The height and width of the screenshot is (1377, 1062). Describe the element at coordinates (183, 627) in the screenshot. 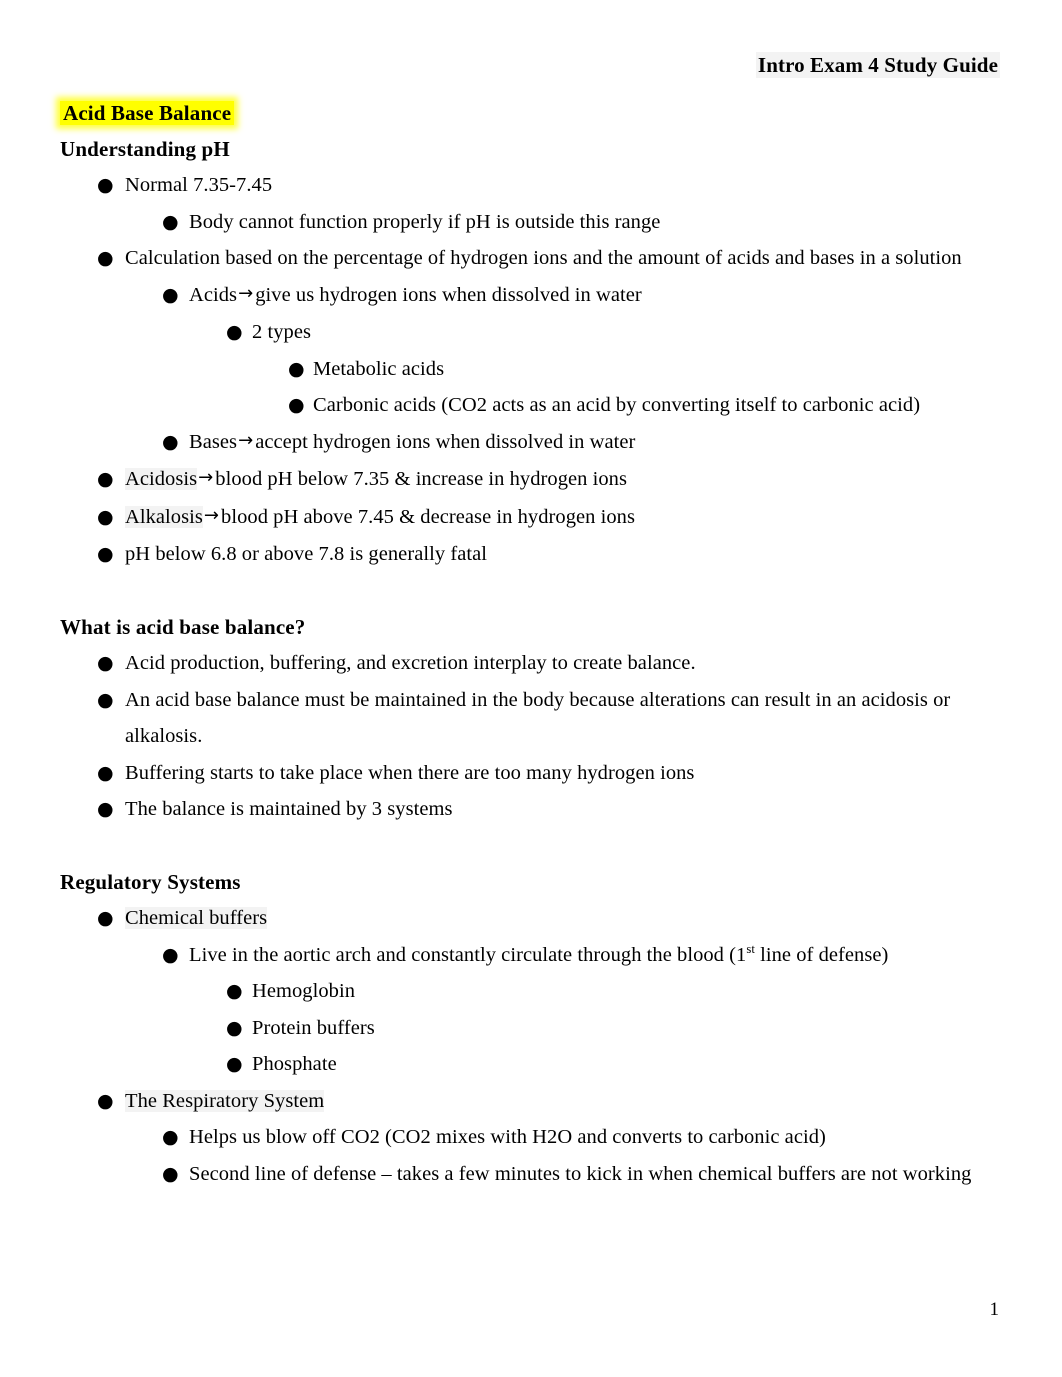

I see `section-heading-text: What is acid base balance?` at that location.